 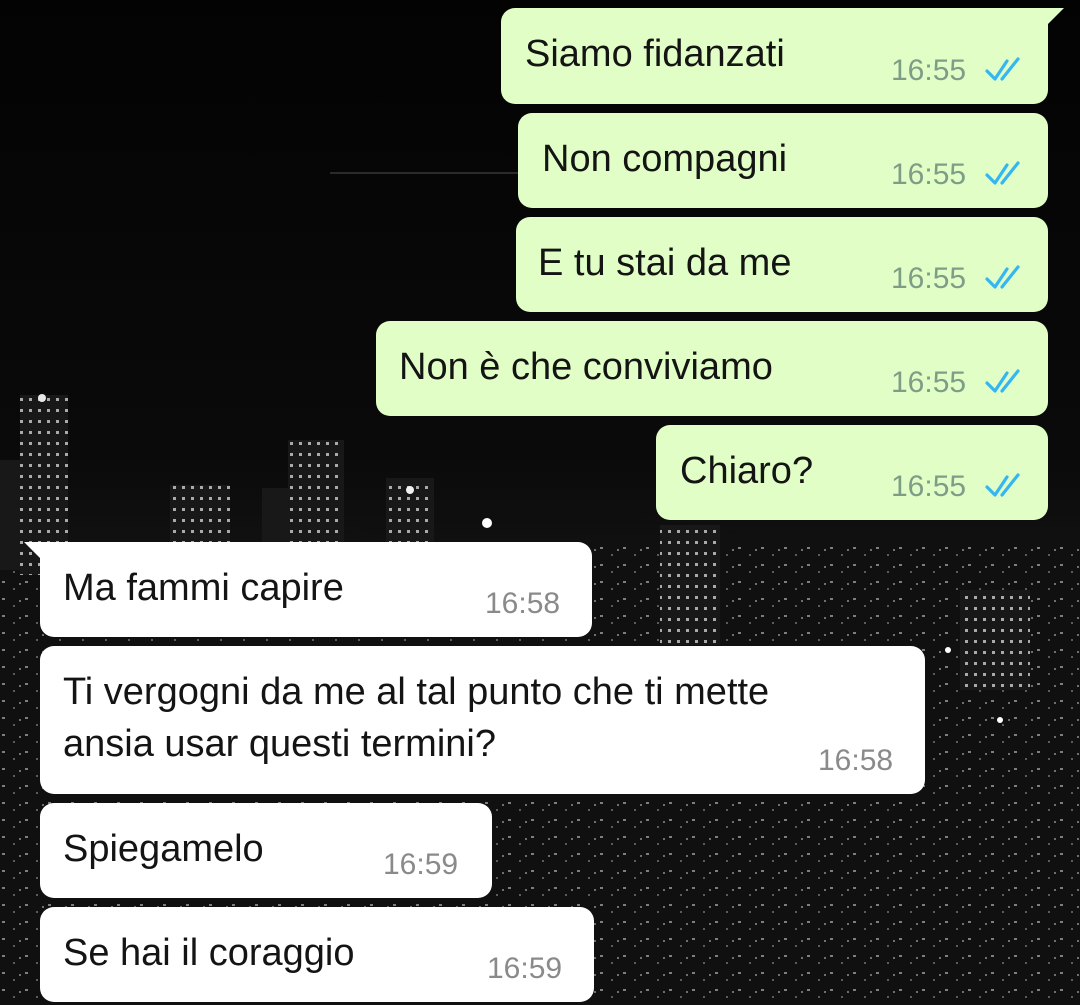 I want to click on message-text: Ma fammi capire, so click(x=203, y=588).